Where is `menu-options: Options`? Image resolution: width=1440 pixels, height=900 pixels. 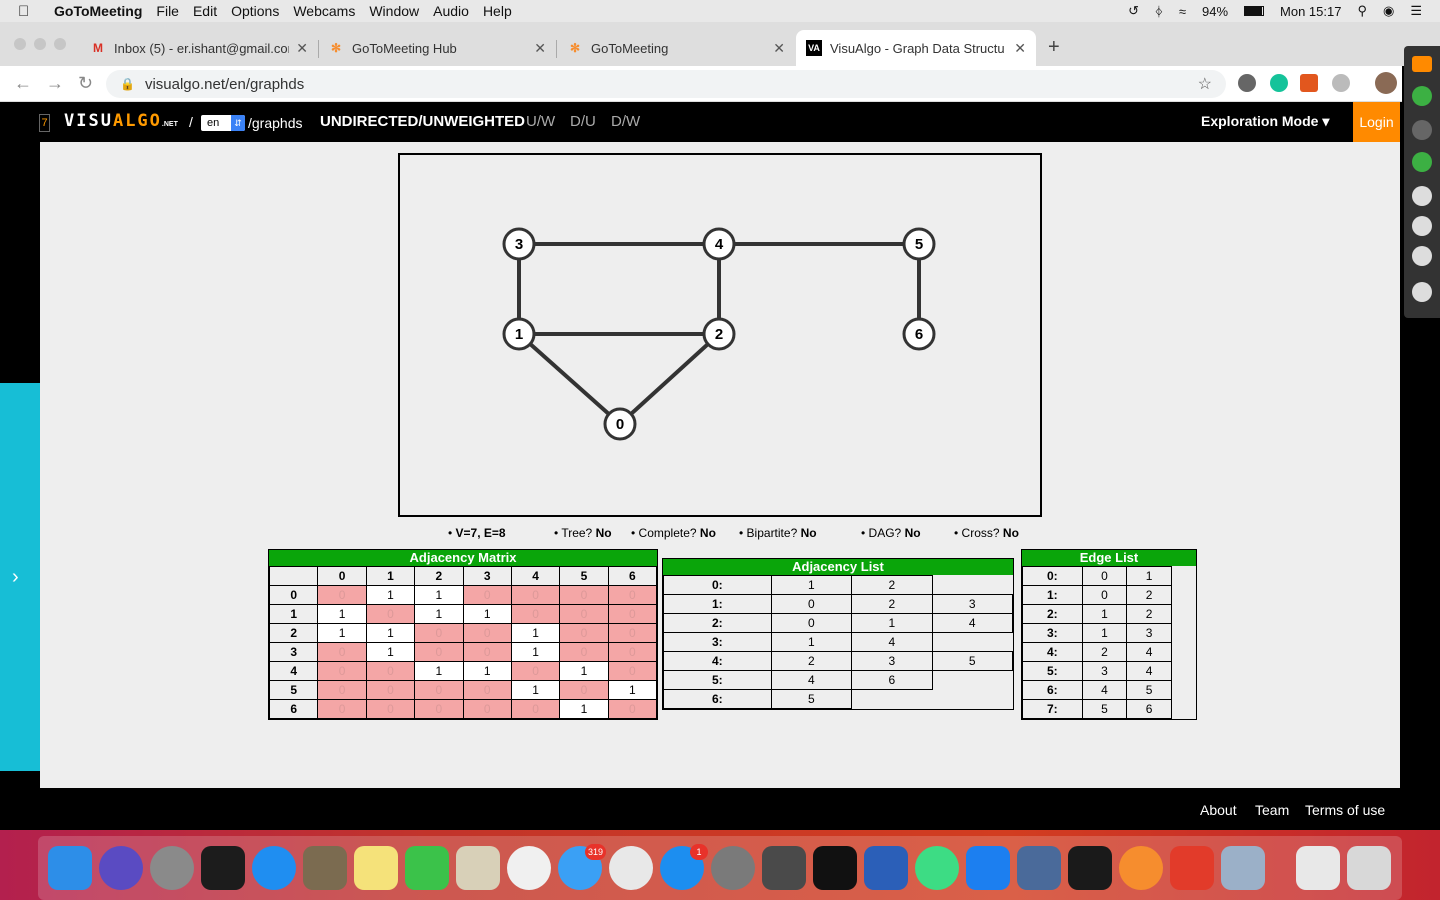
menu-options: Options is located at coordinates (255, 11).